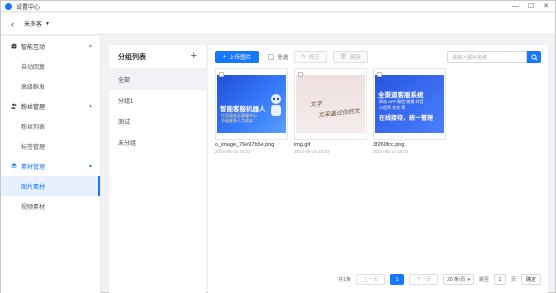 The height and width of the screenshot is (293, 556). Describe the element at coordinates (14, 166) in the screenshot. I see `layers-icon` at that location.